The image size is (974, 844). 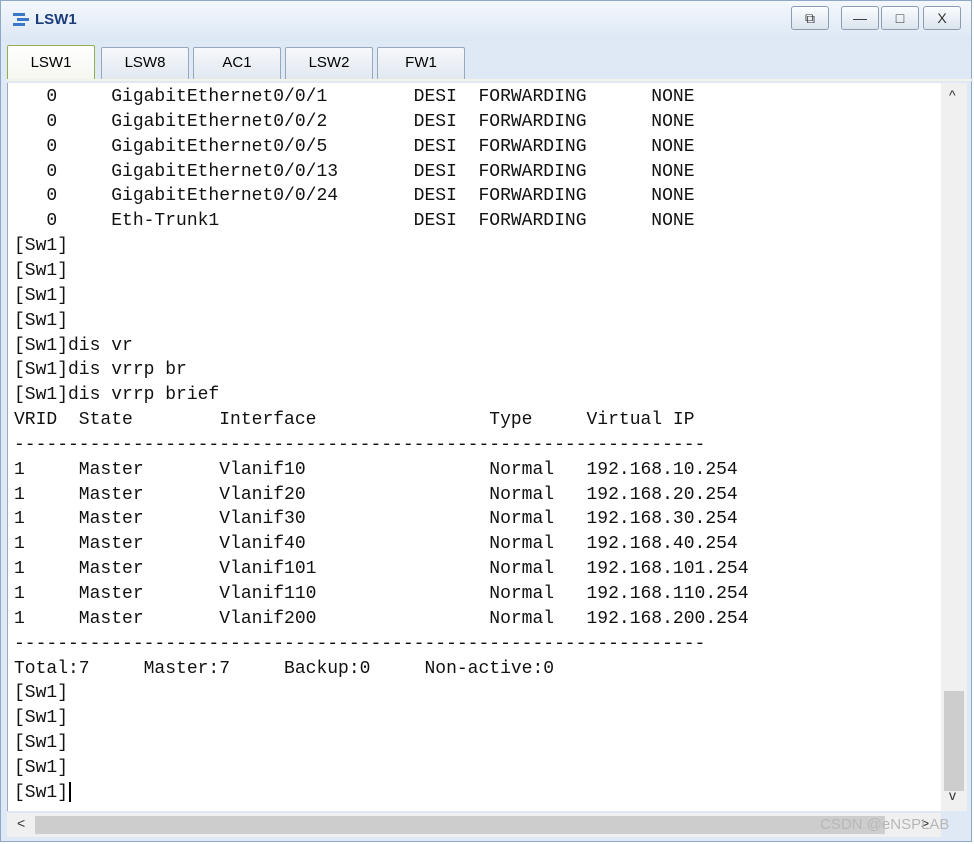 I want to click on terminal-line: [Sw1]dis vrrp br, so click(x=100, y=370).